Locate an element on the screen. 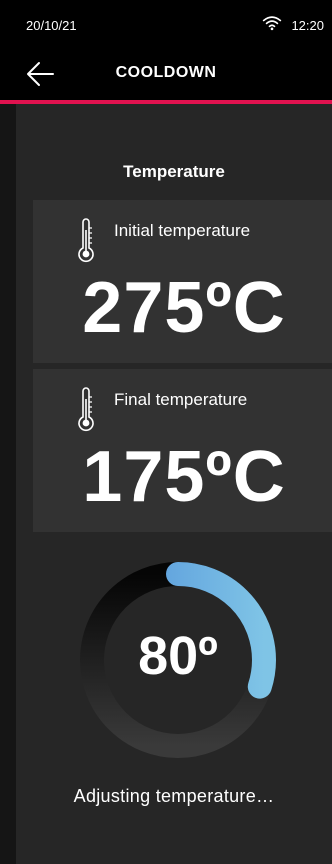  page-title: COOLDOWN is located at coordinates (166, 72).